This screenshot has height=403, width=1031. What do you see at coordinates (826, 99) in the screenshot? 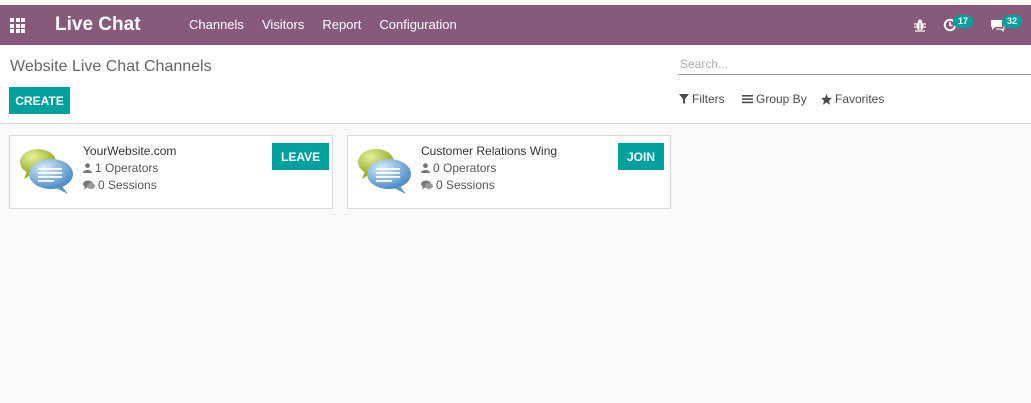
I see `star-icon` at bounding box center [826, 99].